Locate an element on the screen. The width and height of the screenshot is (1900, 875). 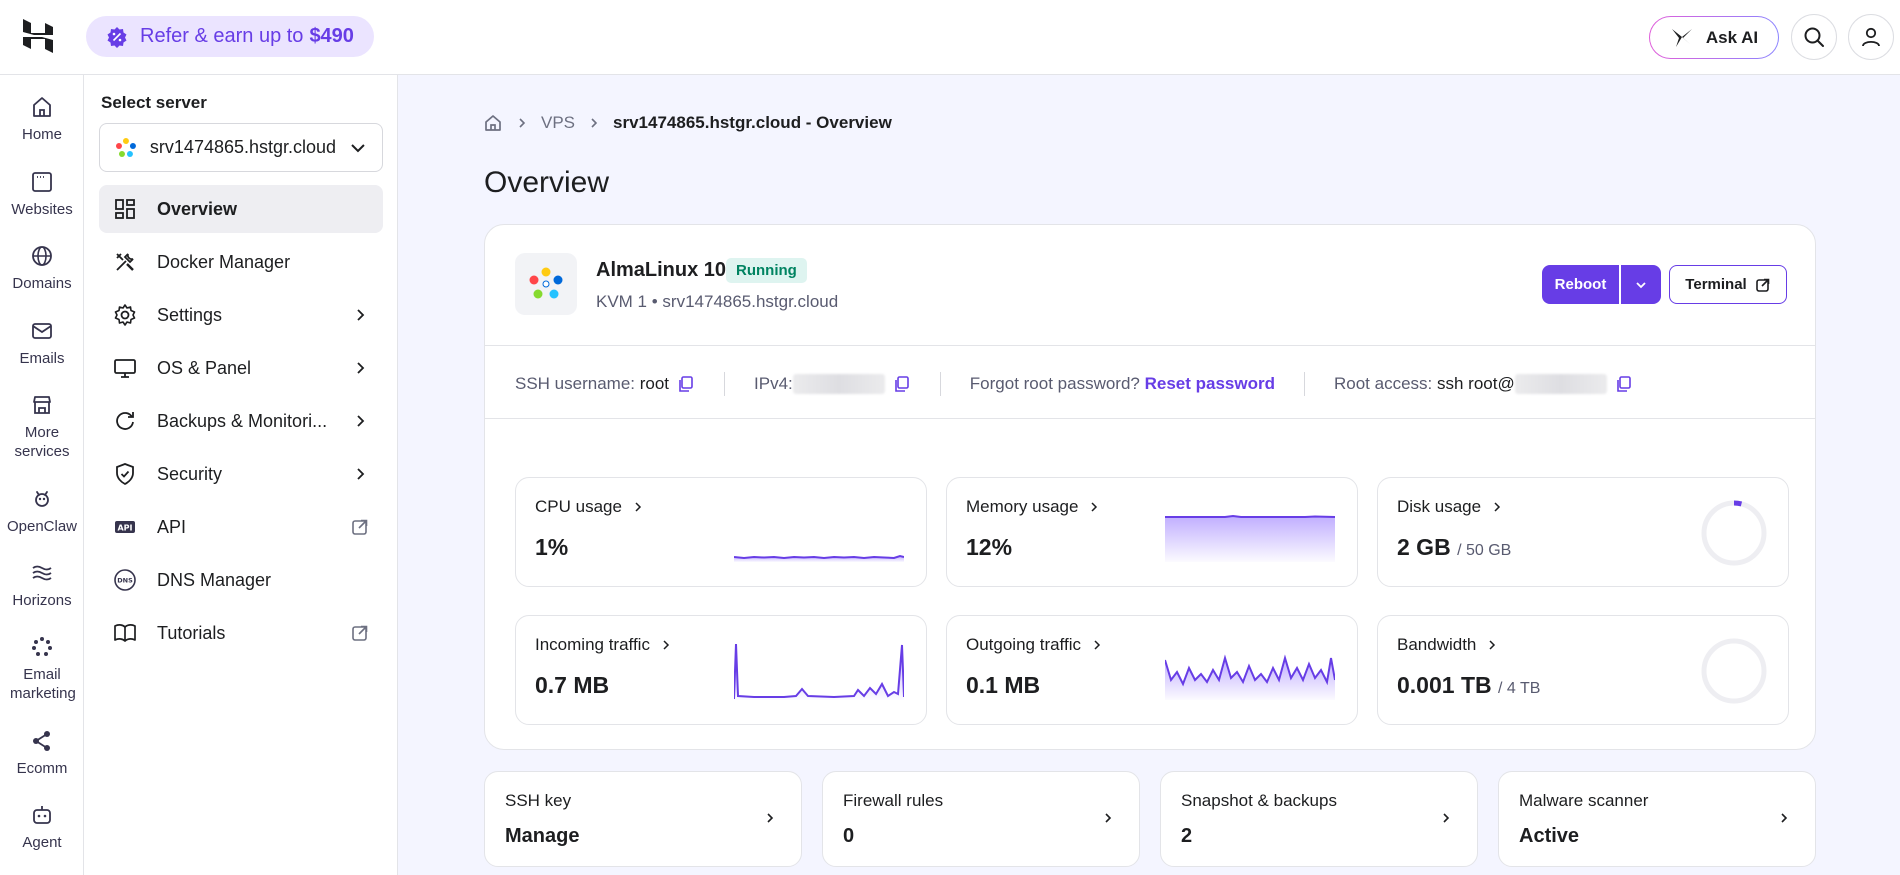
reboot-options-button is located at coordinates (1641, 284).